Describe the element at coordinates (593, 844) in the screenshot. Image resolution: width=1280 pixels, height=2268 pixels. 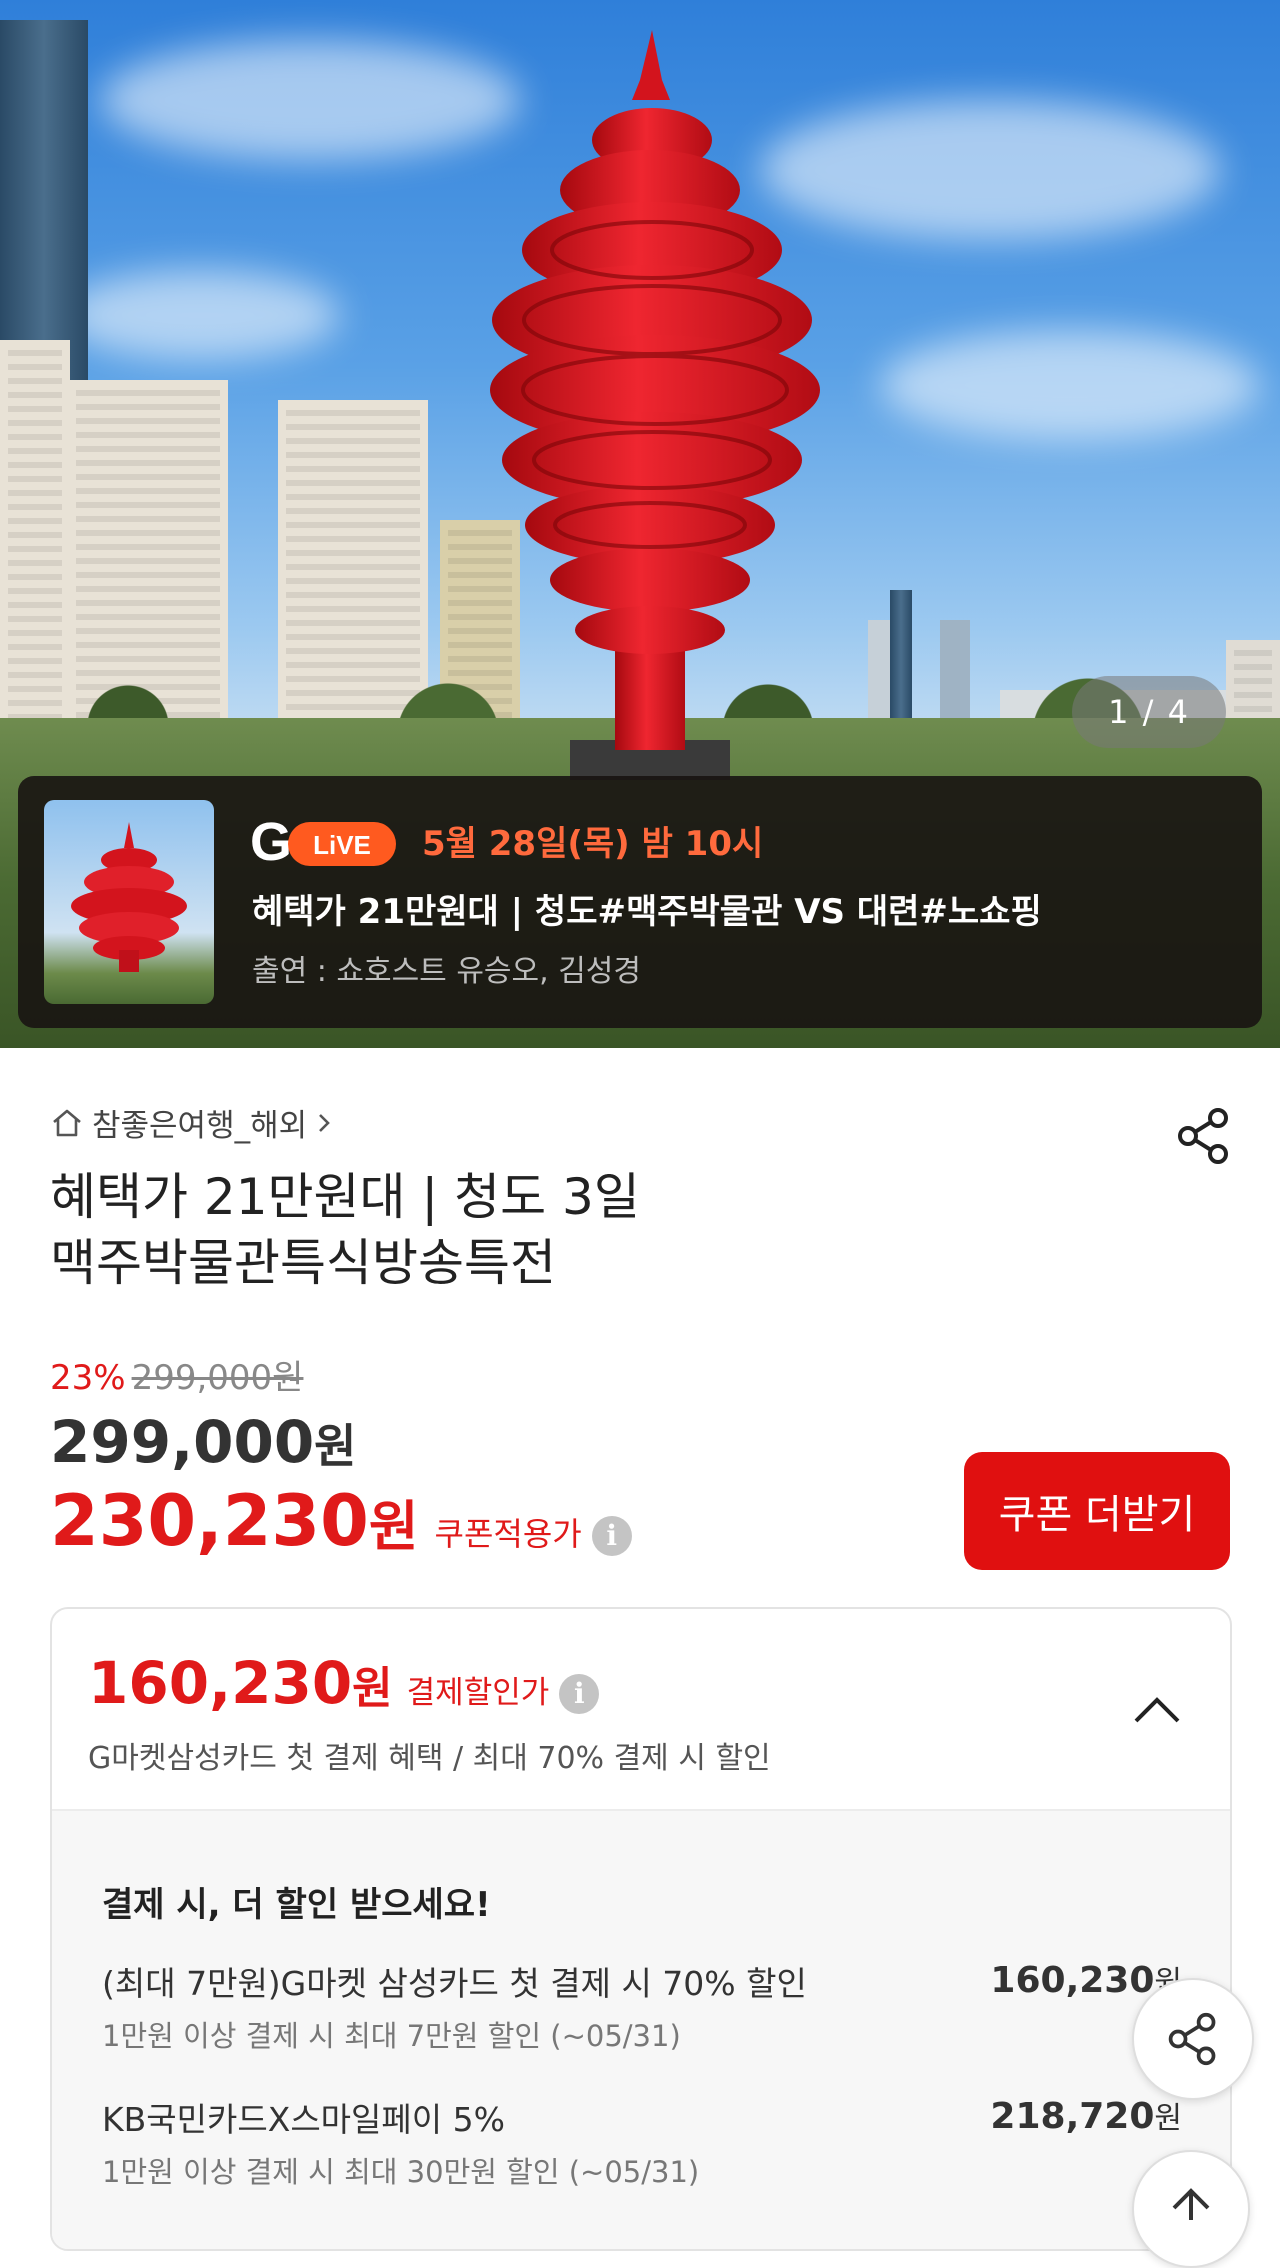
I see `live-date: 5월 28일(목) 밤 10시` at that location.